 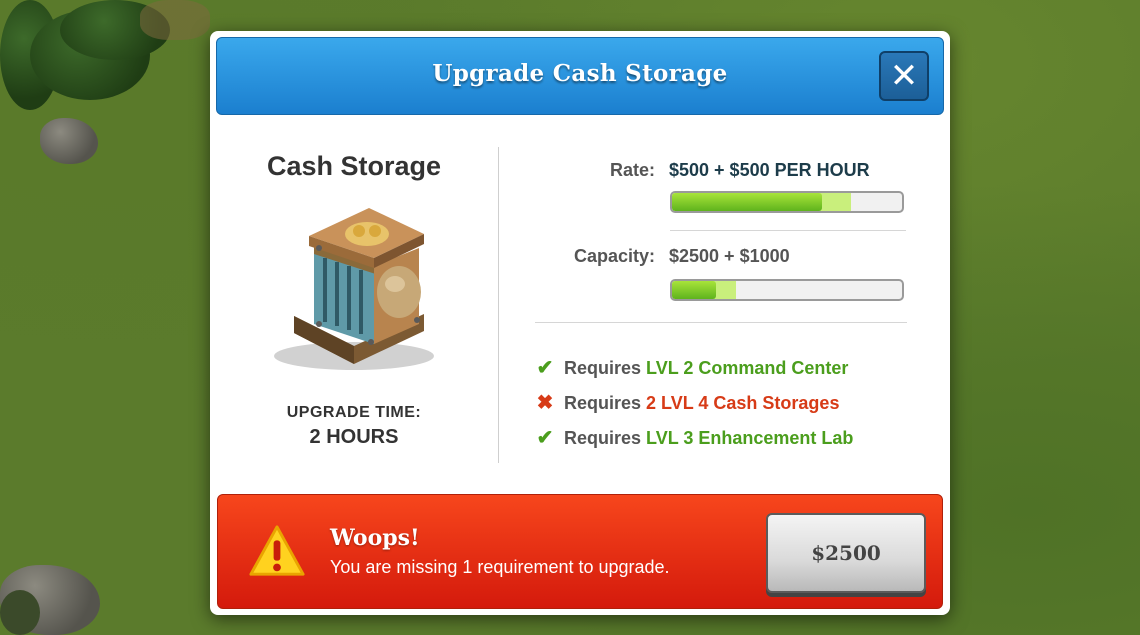 I want to click on dialog-header: Upgrade Cash Storage ✕, so click(x=580, y=76).